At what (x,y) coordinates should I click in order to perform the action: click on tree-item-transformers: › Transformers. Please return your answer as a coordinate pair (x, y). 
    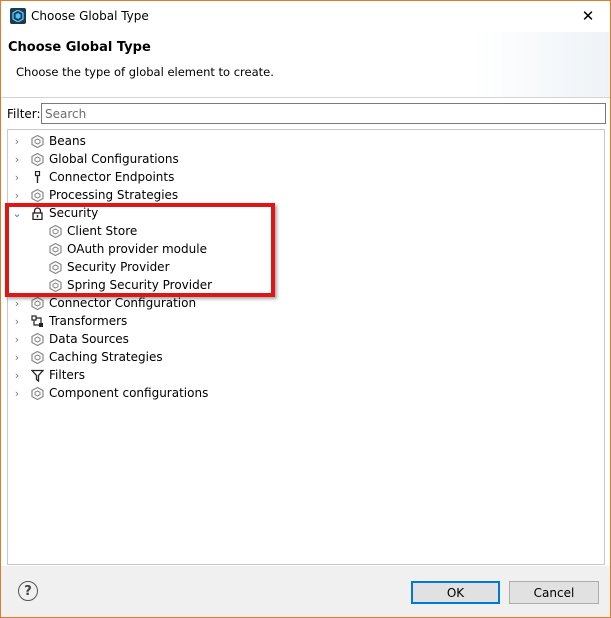
    Looking at the image, I should click on (69, 321).